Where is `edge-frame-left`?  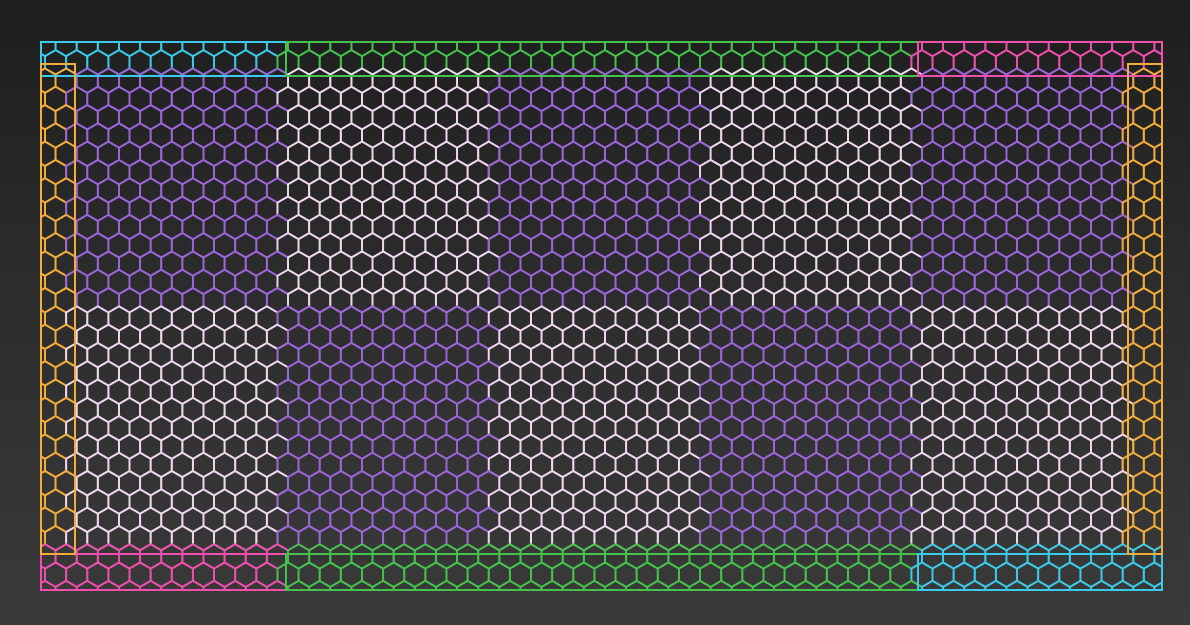 edge-frame-left is located at coordinates (58, 309).